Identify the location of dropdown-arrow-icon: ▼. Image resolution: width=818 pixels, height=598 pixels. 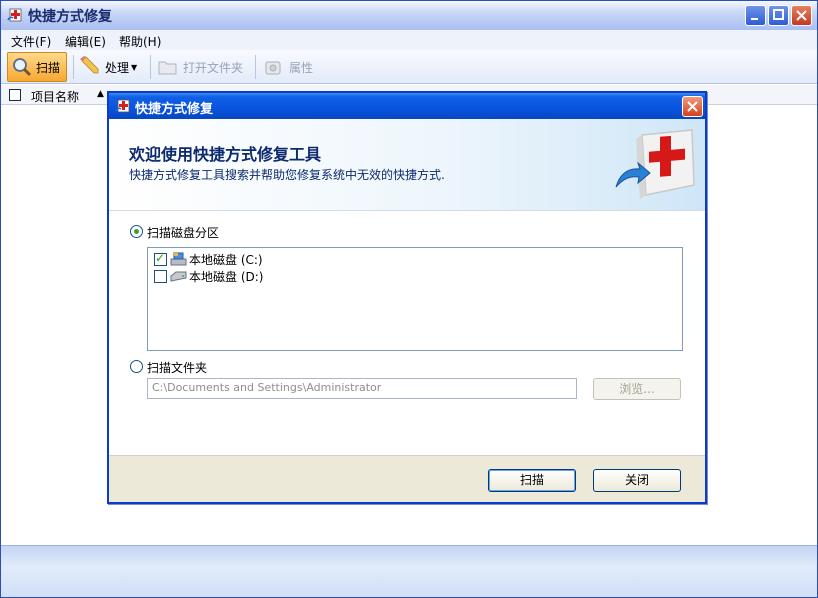
(134, 67).